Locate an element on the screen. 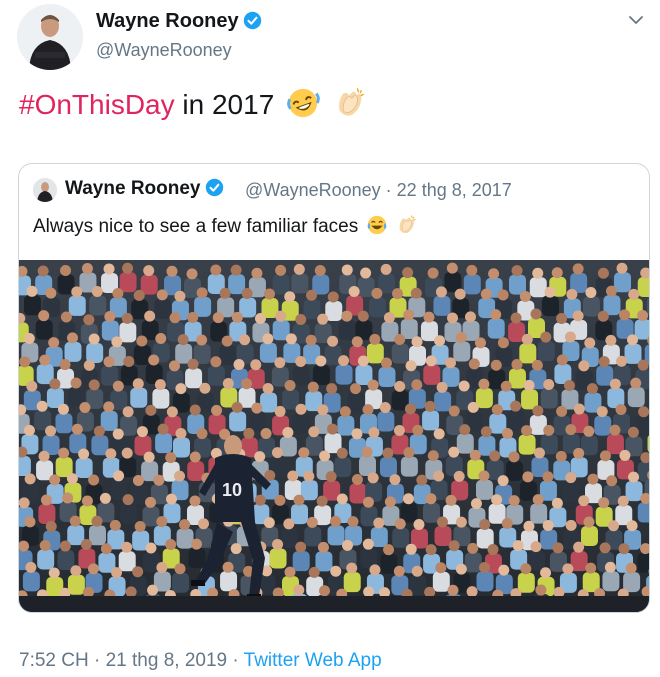  clapping-hands-emoji is located at coordinates (351, 102).